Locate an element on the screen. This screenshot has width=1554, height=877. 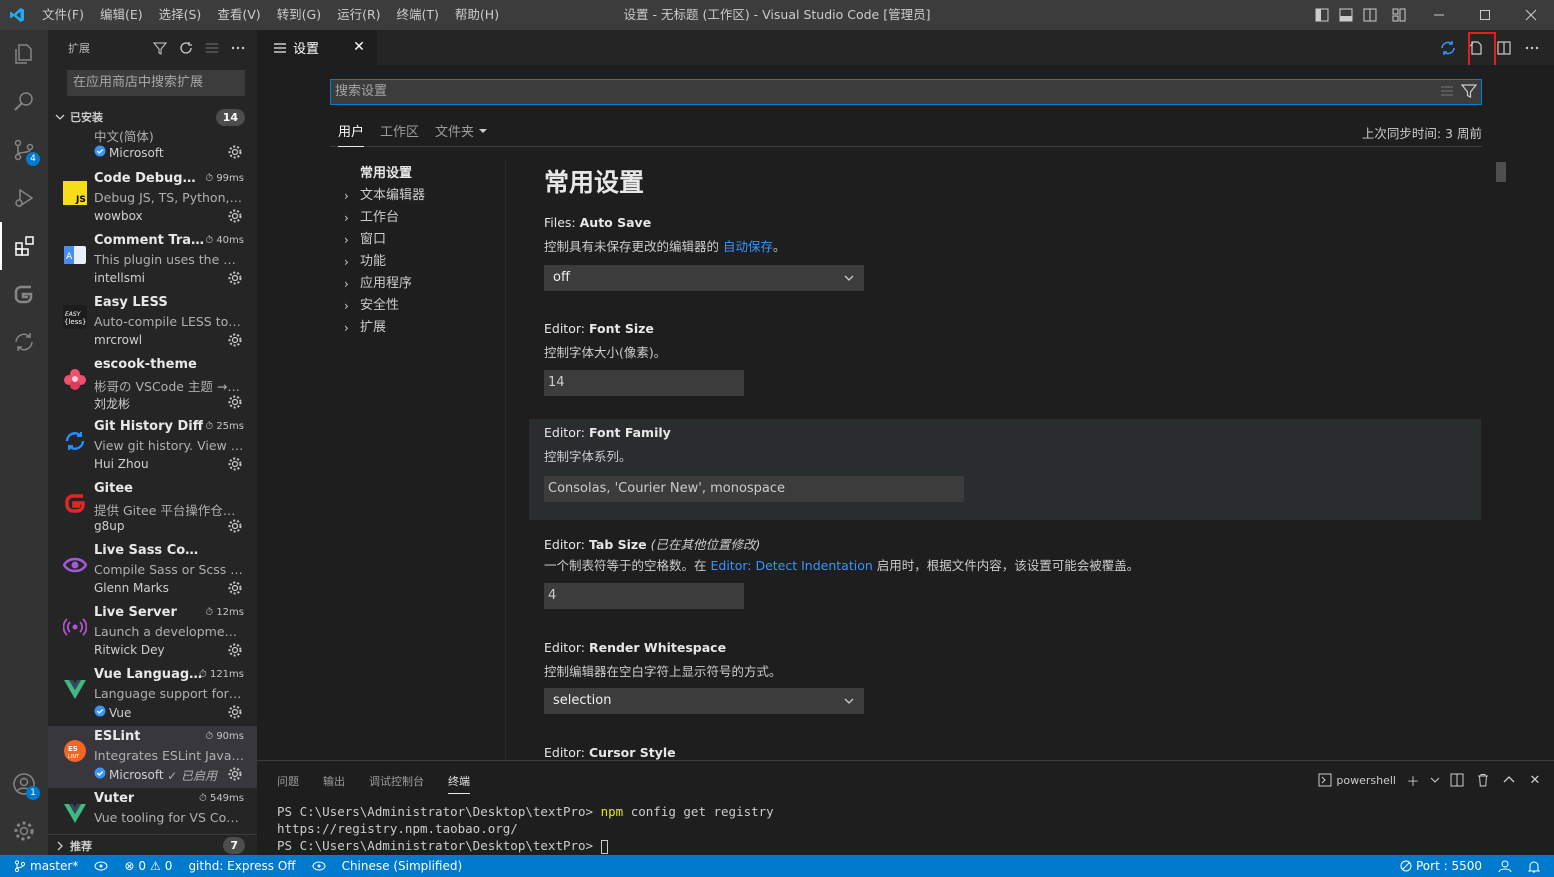
split-terminal-icon is located at coordinates (1457, 780).